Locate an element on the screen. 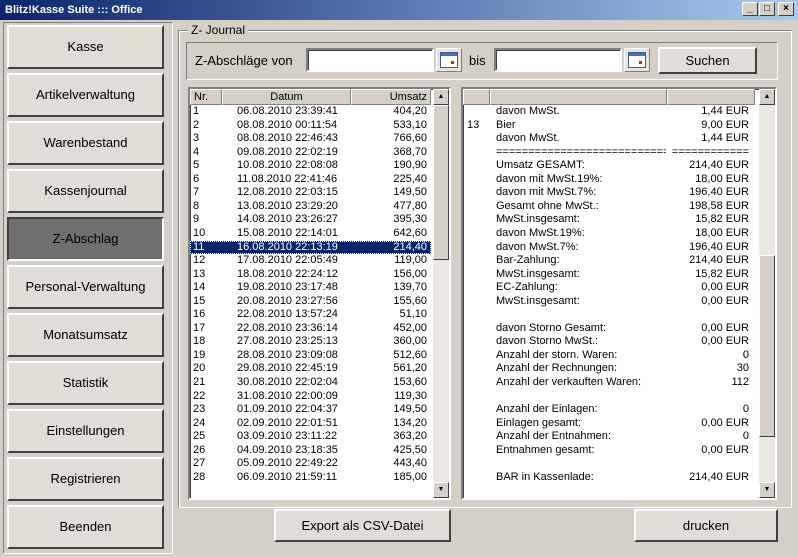 Image resolution: width=798 pixels, height=557 pixels. table-row: 18 27.08.2010 23:25:13 360,00 is located at coordinates (310, 342).